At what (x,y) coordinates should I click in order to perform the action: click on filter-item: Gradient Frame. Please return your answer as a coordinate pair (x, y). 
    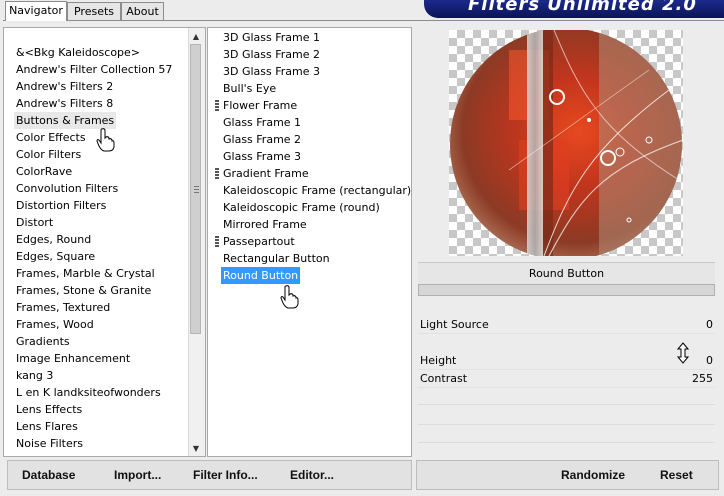
    Looking at the image, I should click on (266, 173).